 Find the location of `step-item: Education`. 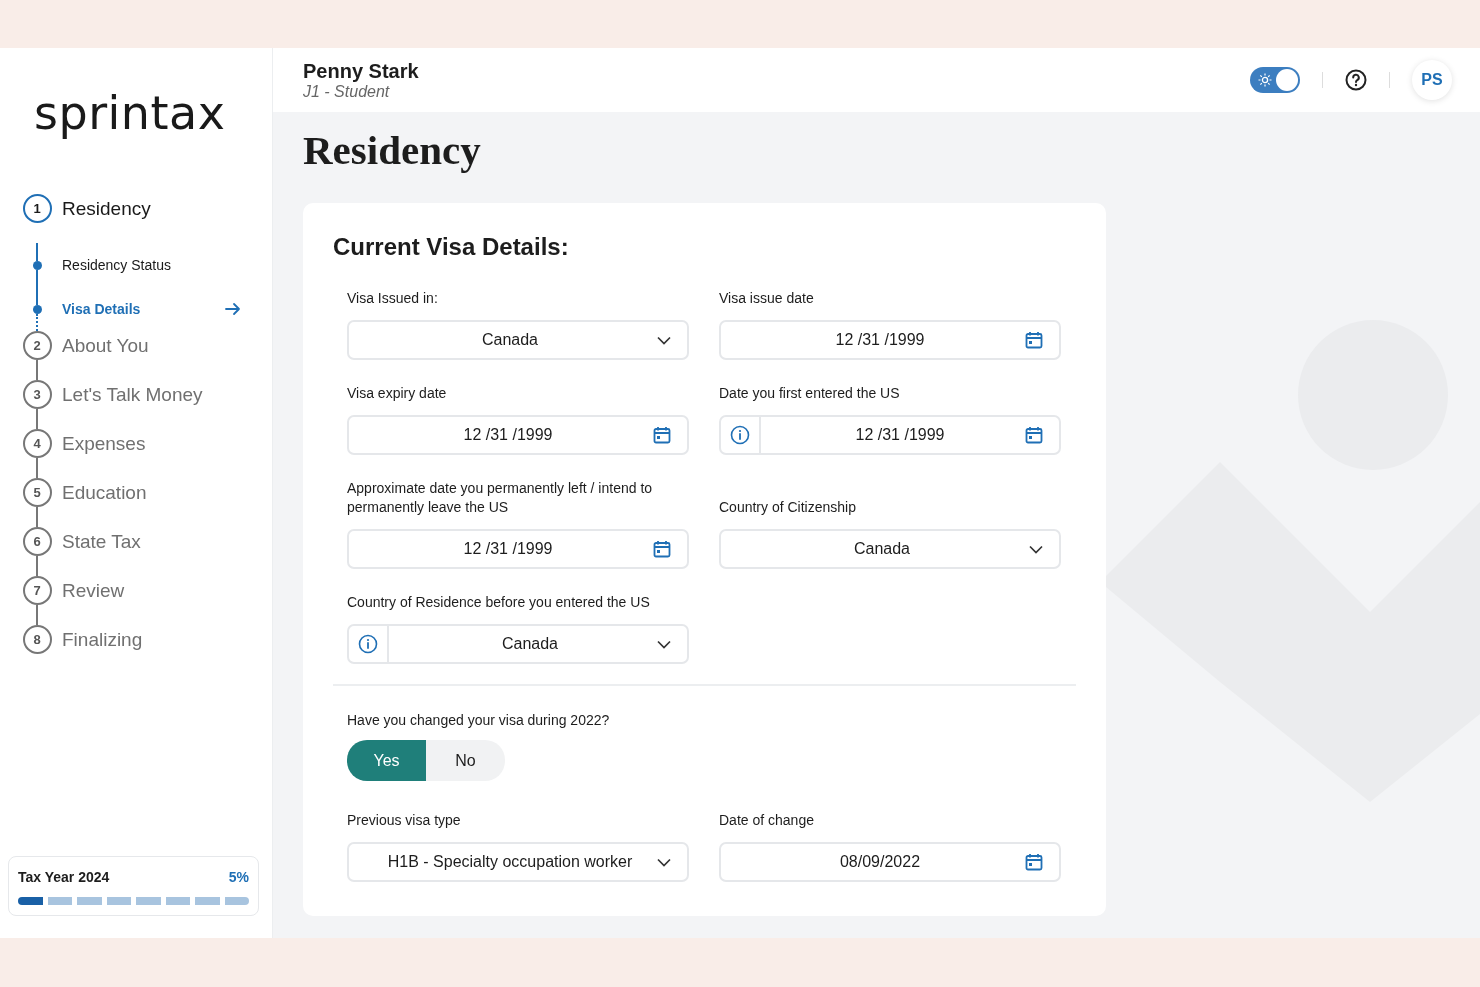

step-item: Education is located at coordinates (104, 492).